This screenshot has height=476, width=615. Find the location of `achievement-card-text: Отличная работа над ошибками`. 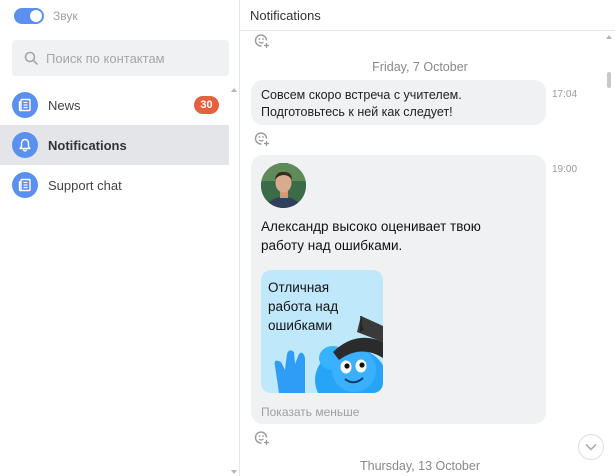

achievement-card-text: Отличная работа над ошибками is located at coordinates (323, 306).